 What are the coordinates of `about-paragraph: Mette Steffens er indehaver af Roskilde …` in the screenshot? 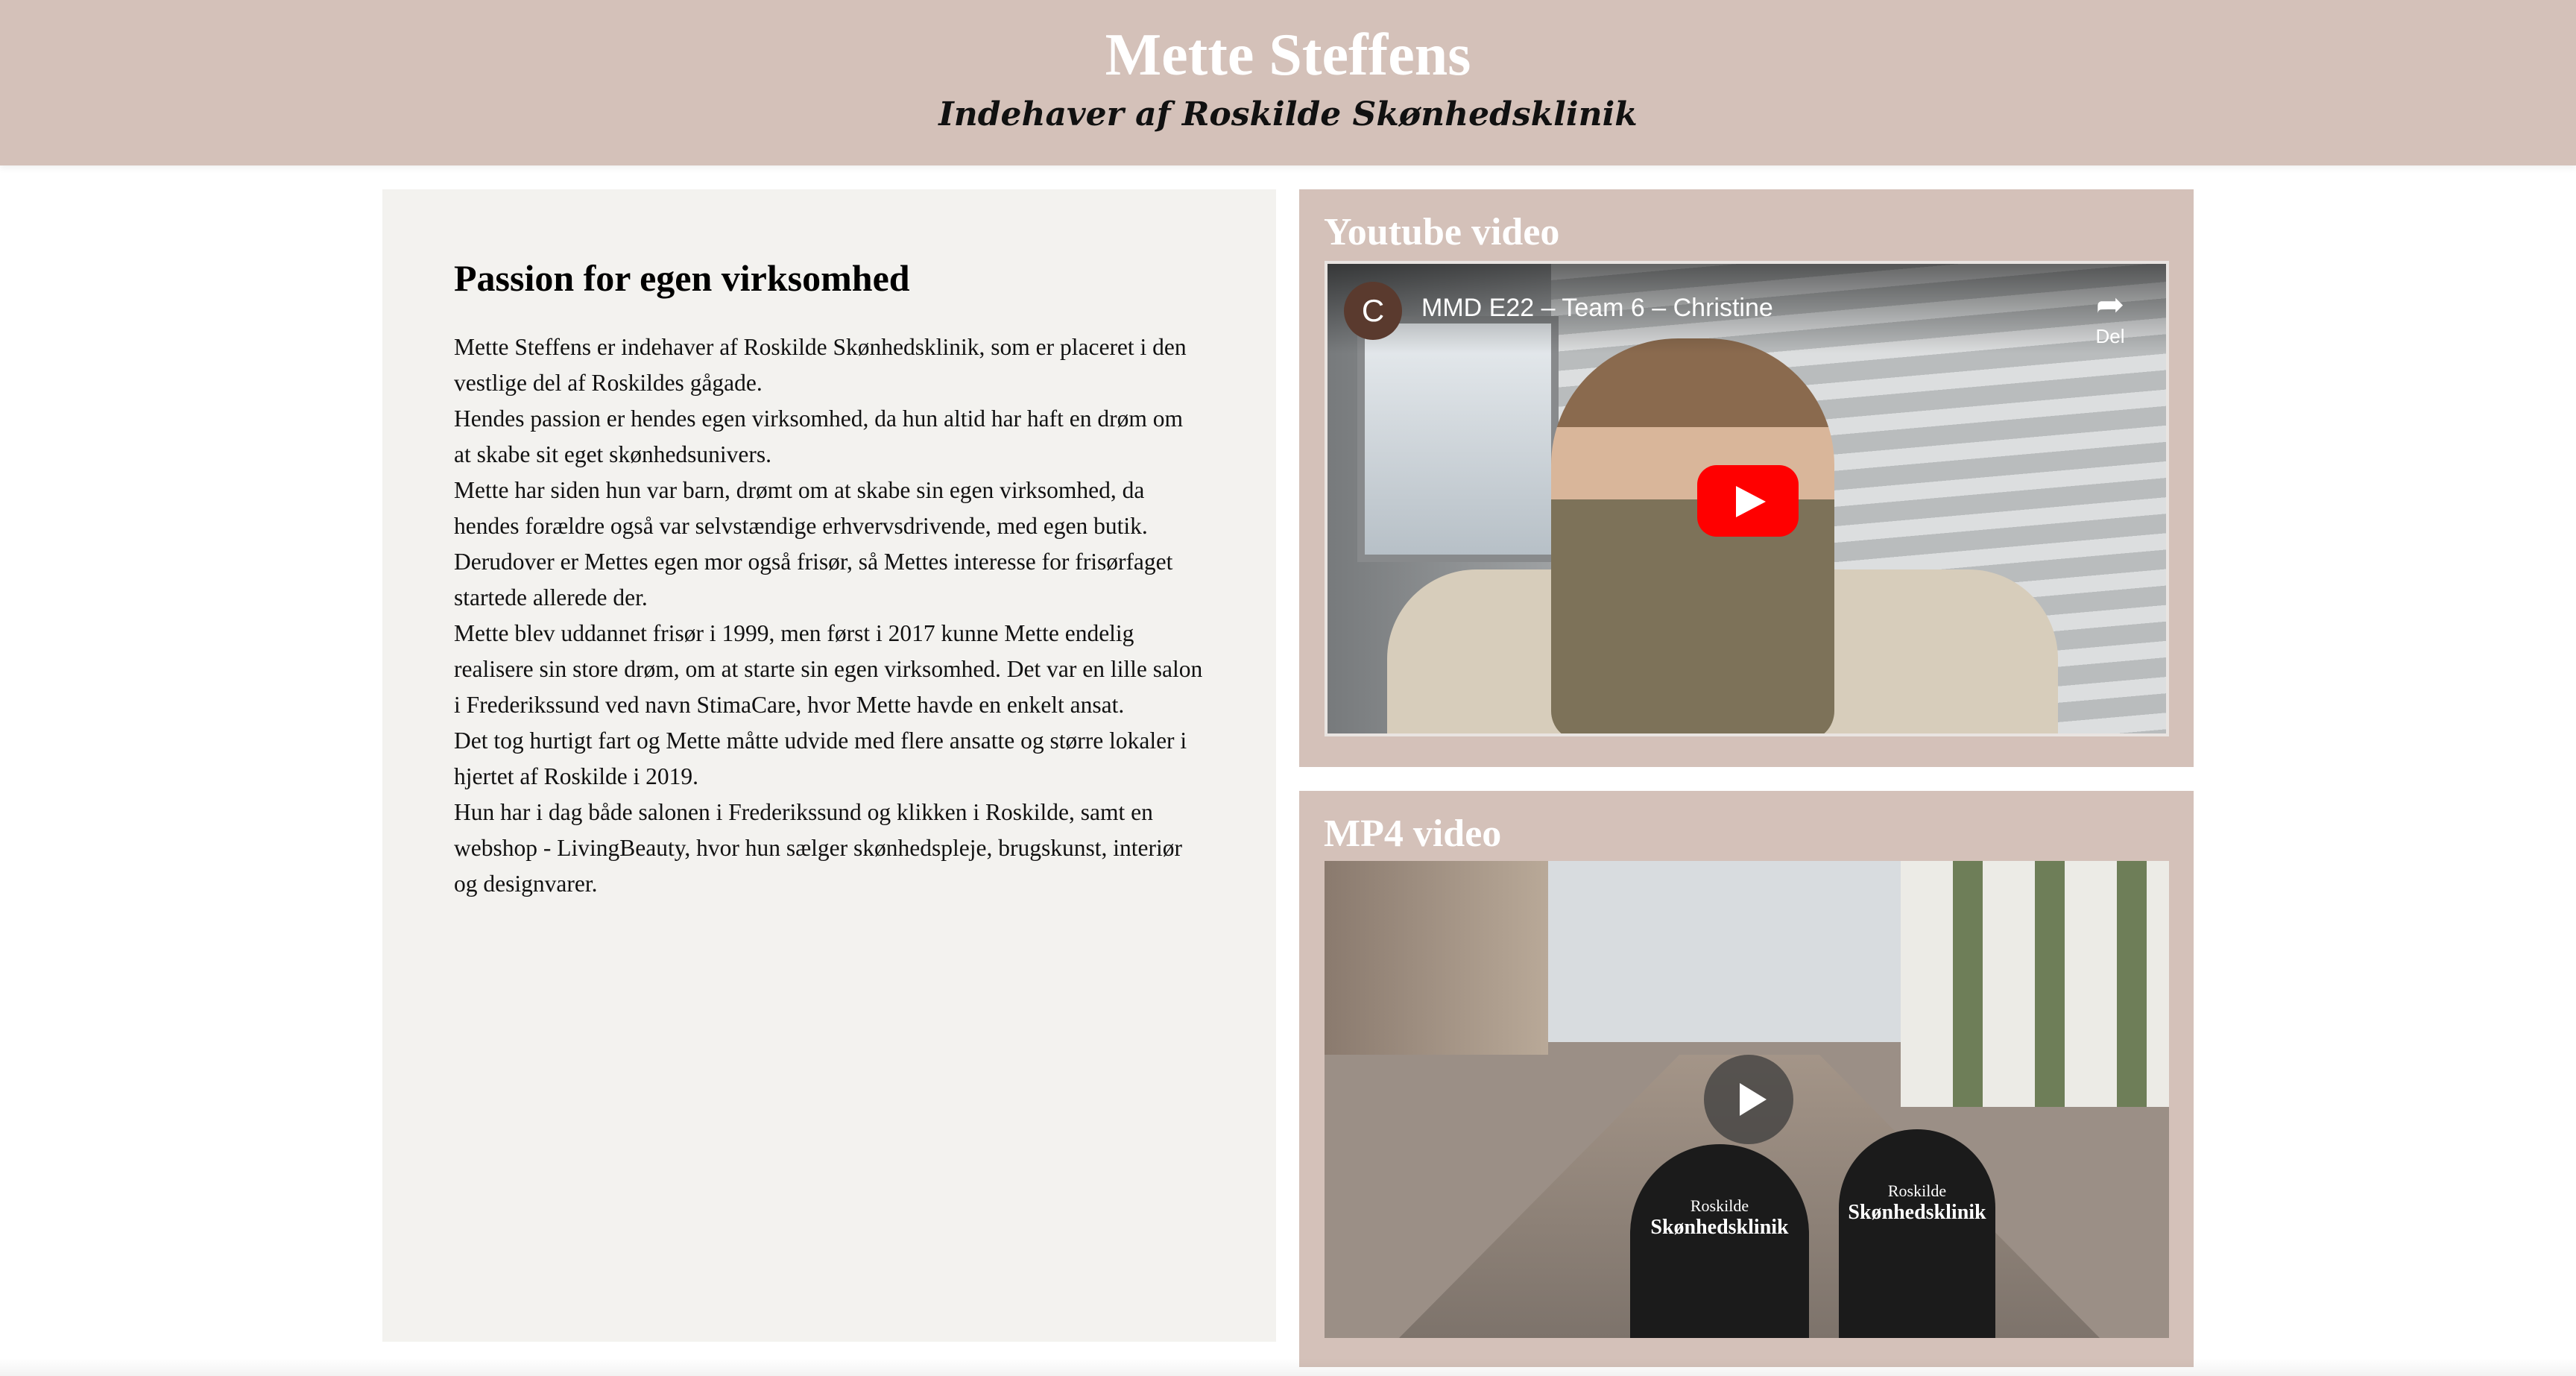 It's located at (820, 365).